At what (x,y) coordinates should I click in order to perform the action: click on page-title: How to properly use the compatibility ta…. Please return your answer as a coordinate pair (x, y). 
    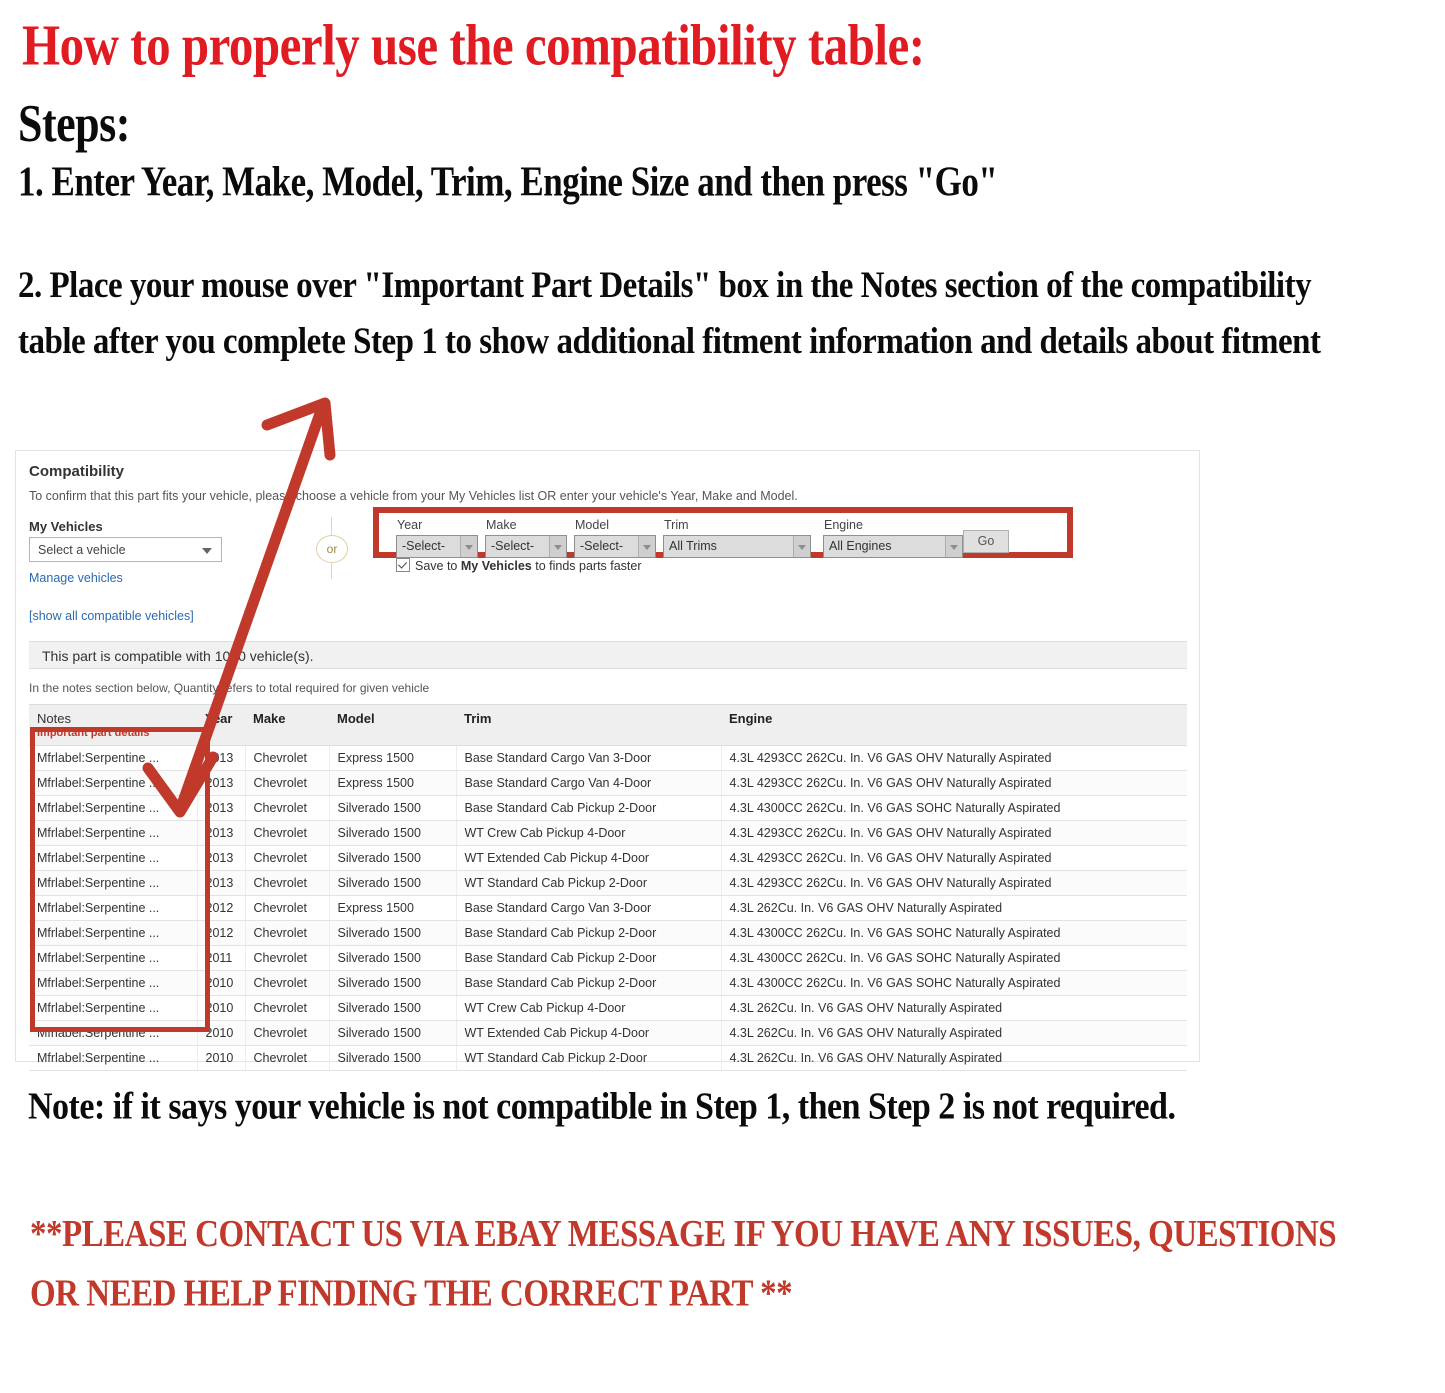
    Looking at the image, I should click on (473, 45).